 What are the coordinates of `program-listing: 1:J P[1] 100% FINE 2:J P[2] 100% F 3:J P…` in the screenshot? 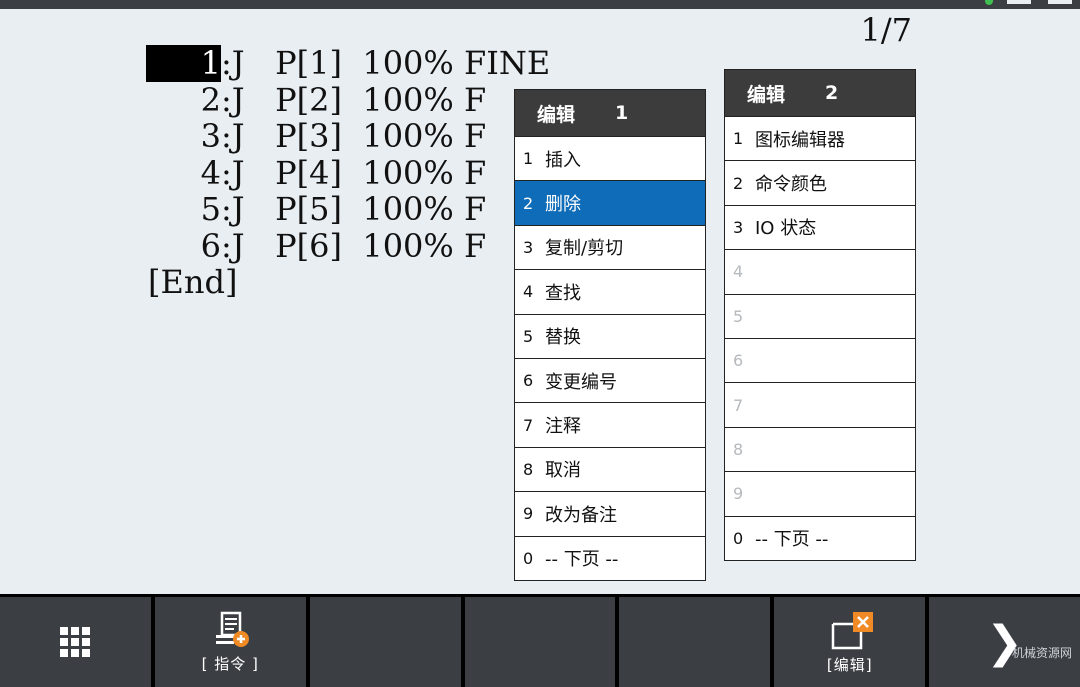 It's located at (348, 173).